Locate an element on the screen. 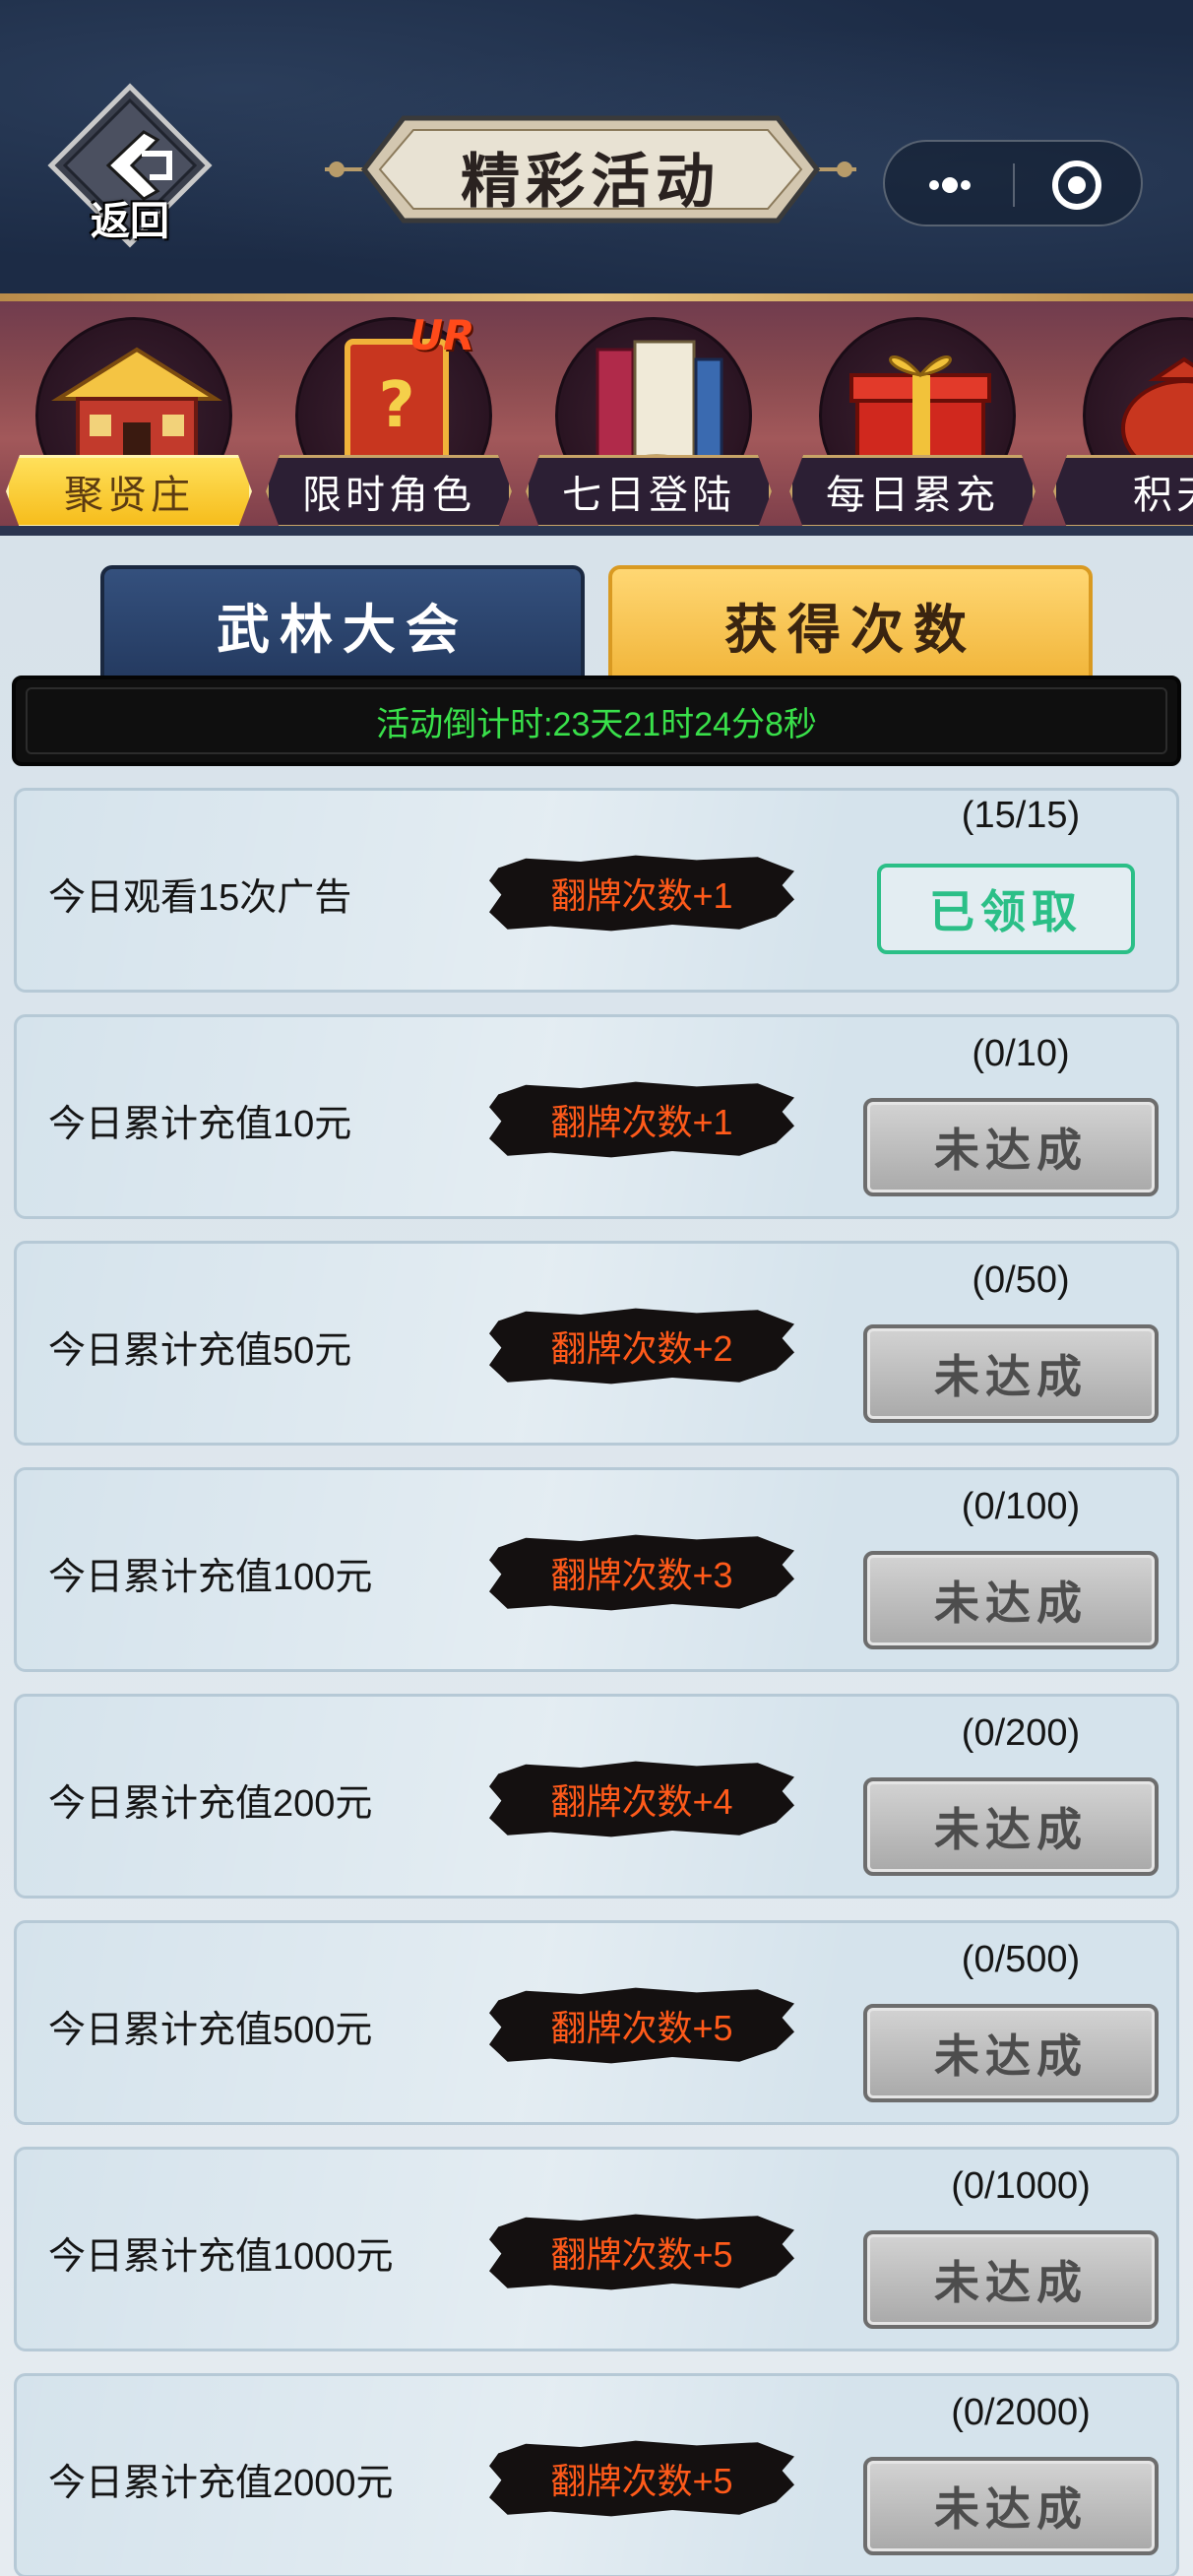  tab-get-chances: 获得次数 is located at coordinates (850, 624).